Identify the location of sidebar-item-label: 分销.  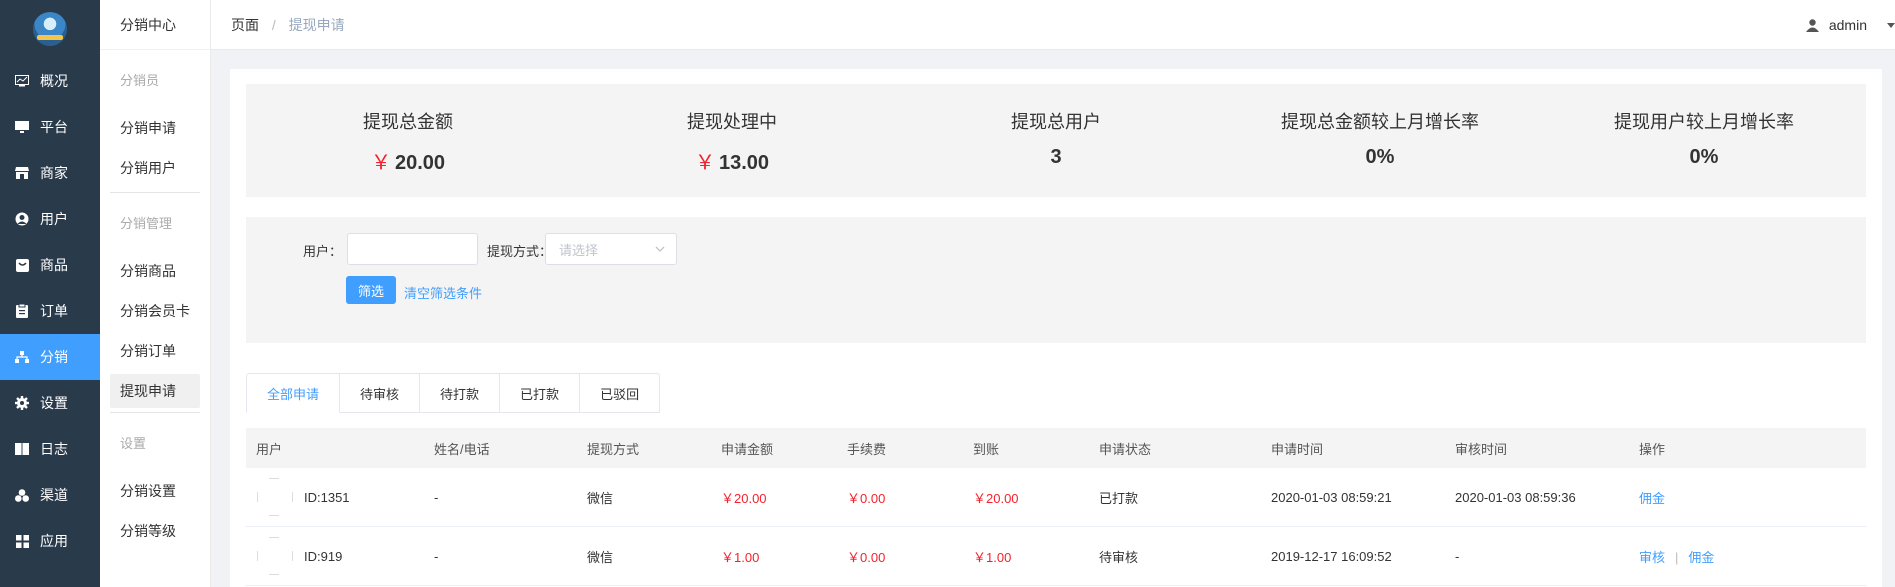
(54, 357).